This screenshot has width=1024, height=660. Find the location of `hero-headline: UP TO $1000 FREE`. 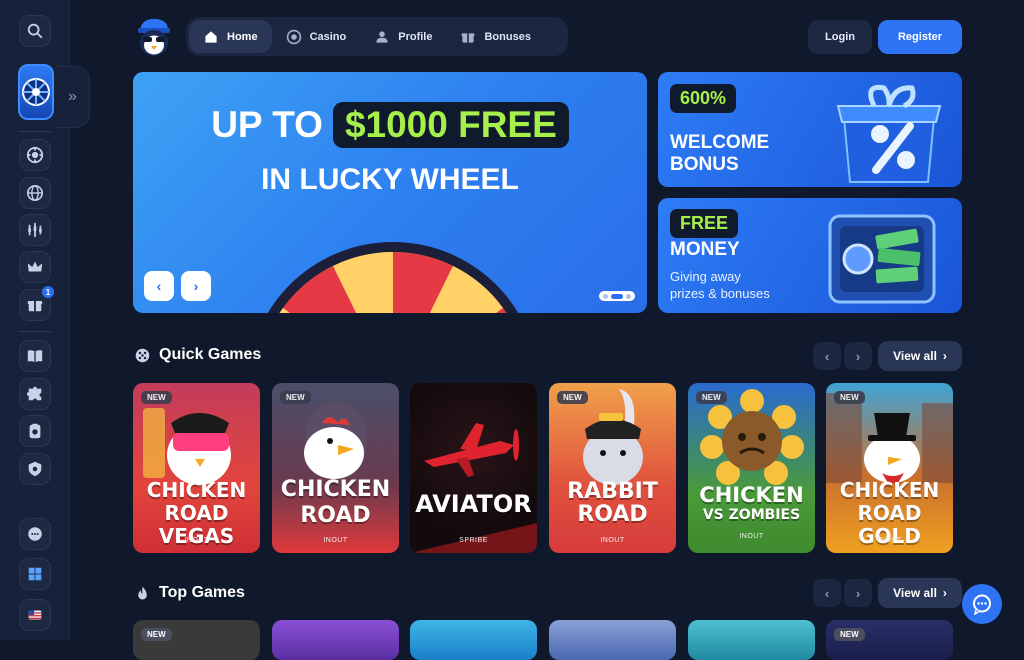

hero-headline: UP TO $1000 FREE is located at coordinates (390, 125).